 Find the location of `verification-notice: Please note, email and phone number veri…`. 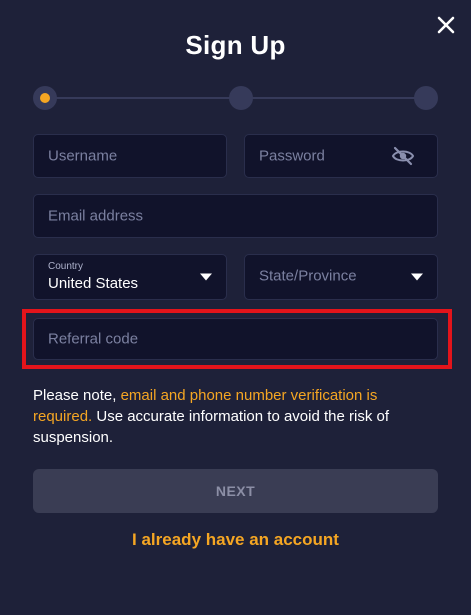

verification-notice: Please note, email and phone number veri… is located at coordinates (235, 416).